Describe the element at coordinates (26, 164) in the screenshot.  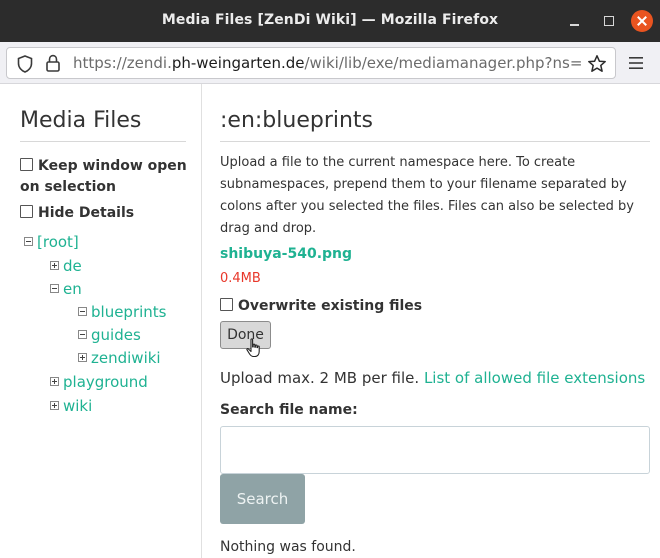
I see `keep-window-open-checkbox` at that location.